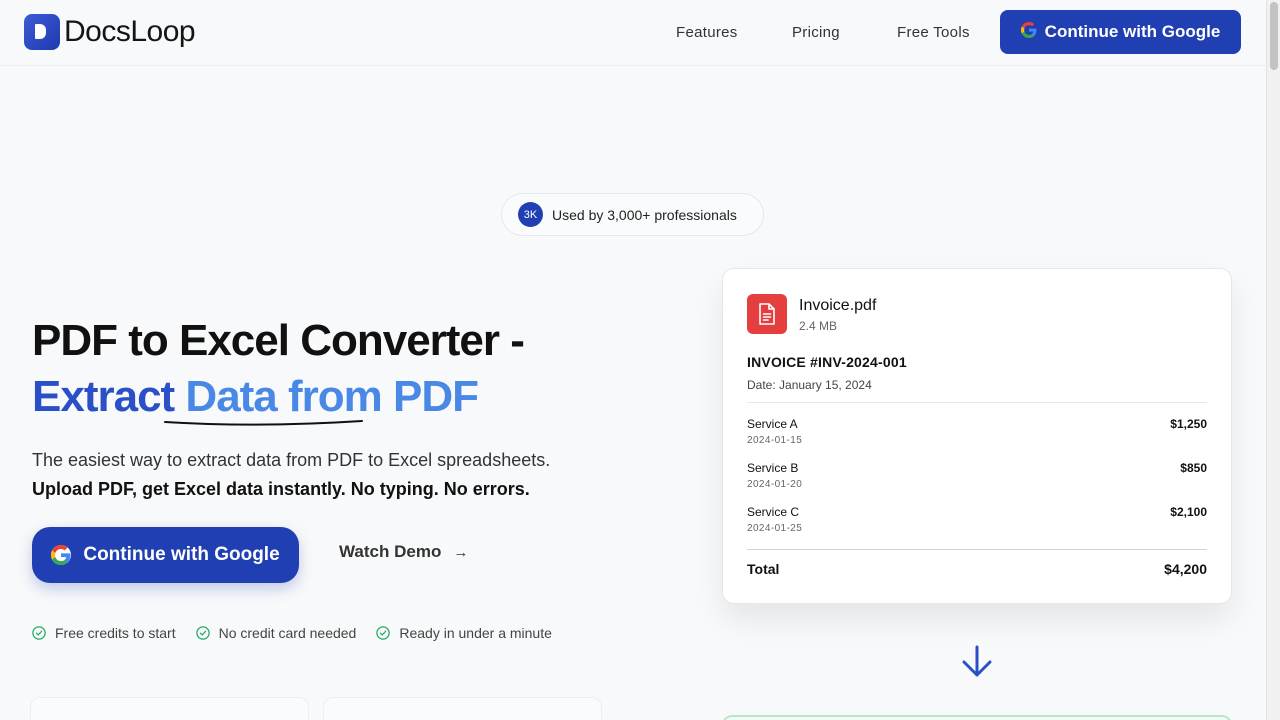  I want to click on perk-label: No credit card needed, so click(287, 633).